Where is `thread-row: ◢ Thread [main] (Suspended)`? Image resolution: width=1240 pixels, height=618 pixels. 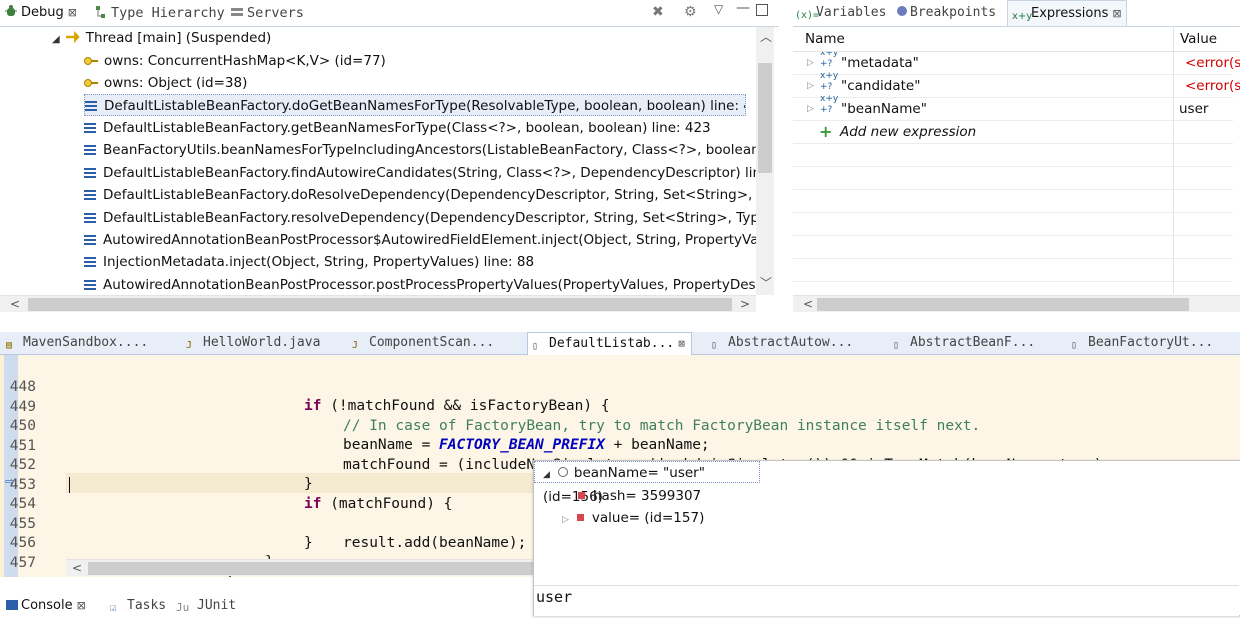 thread-row: ◢ Thread [main] (Suspended) is located at coordinates (161, 38).